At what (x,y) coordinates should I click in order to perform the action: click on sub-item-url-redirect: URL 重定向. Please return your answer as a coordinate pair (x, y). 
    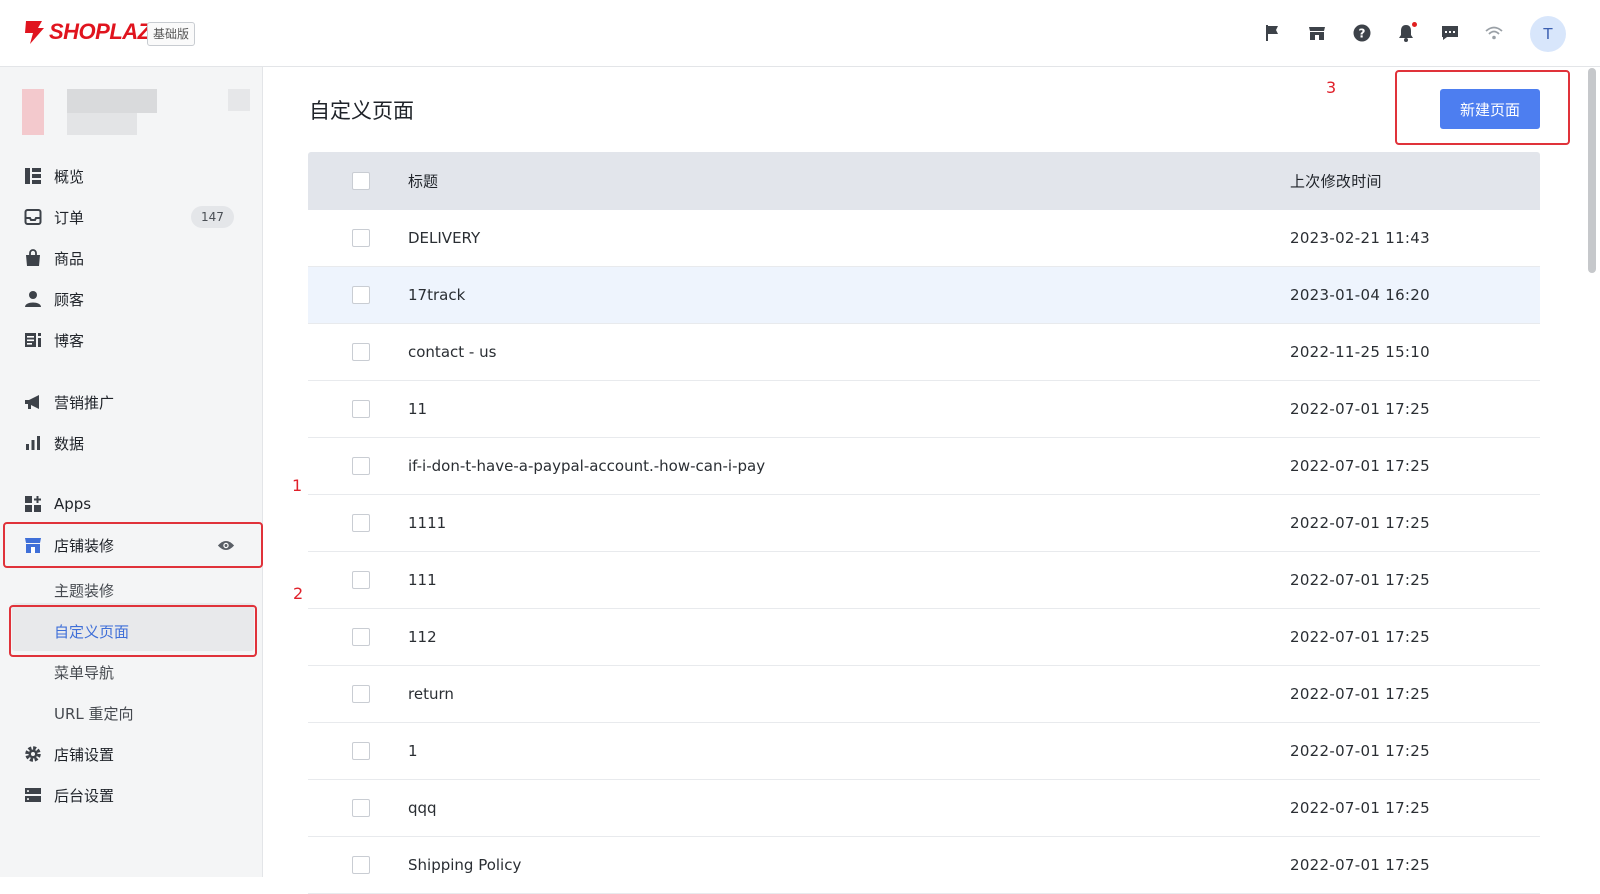
    Looking at the image, I should click on (94, 713).